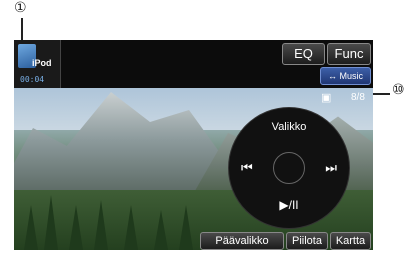 Image resolution: width=417 pixels, height=260 pixels. What do you see at coordinates (20, 8) in the screenshot?
I see `callout-1-marker: ①` at bounding box center [20, 8].